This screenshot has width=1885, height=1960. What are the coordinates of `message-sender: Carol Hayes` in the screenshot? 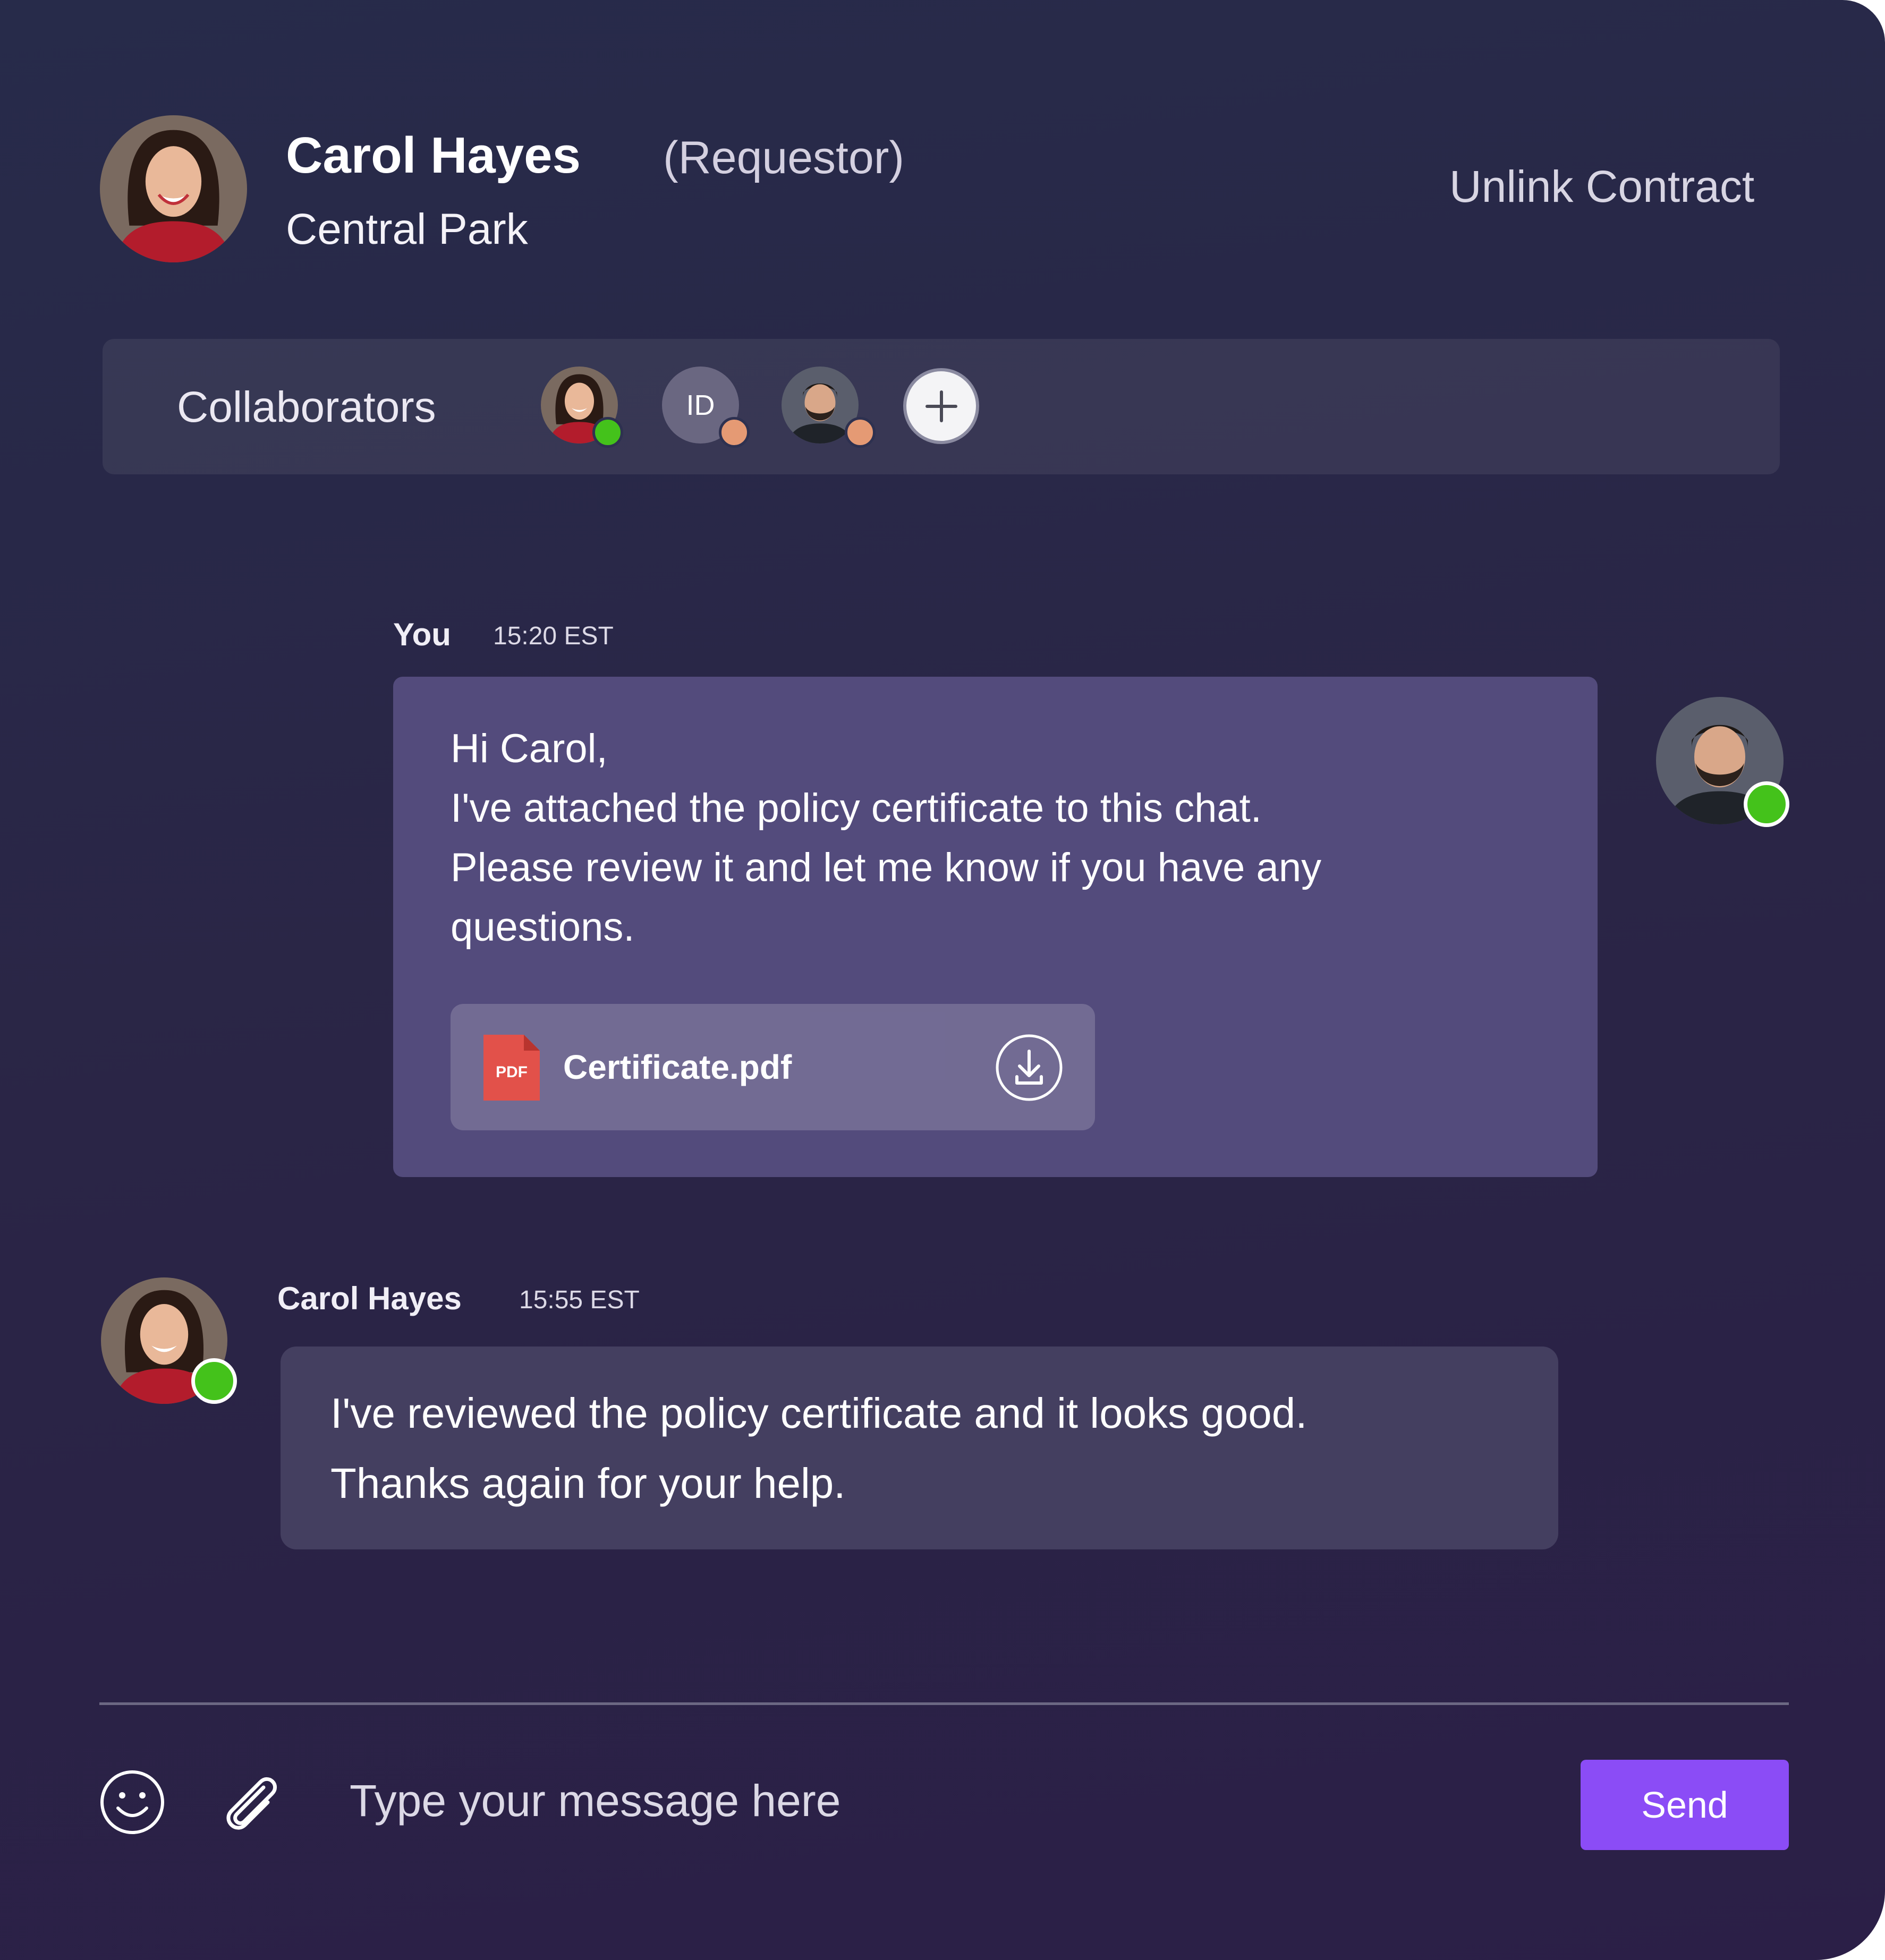 It's located at (370, 1298).